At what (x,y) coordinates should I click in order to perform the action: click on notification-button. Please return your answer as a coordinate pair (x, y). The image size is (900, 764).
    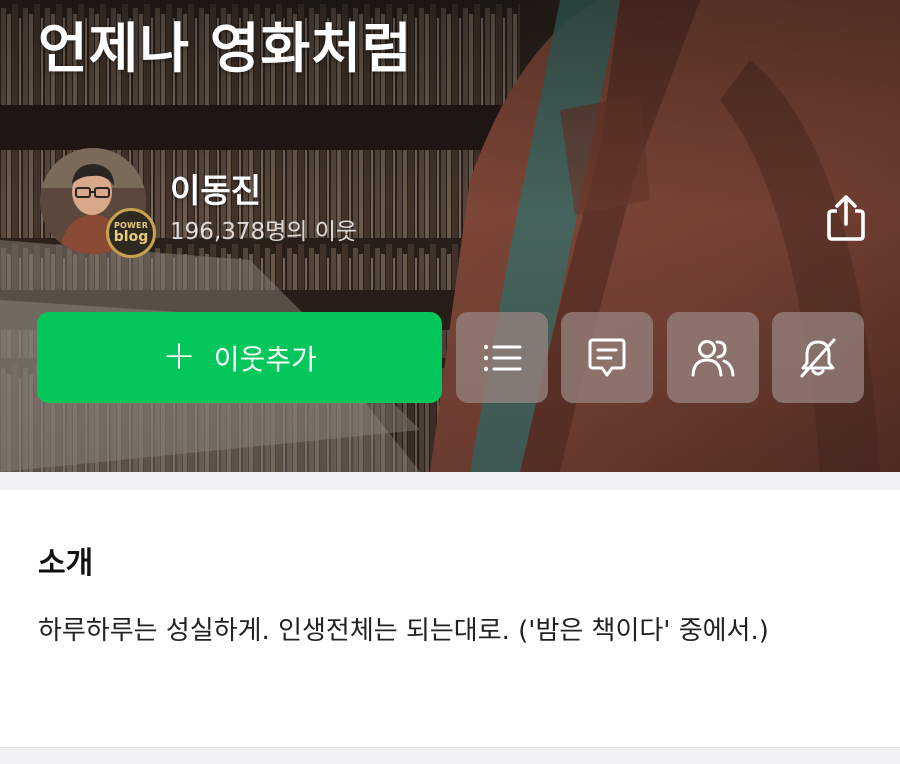
    Looking at the image, I should click on (818, 357).